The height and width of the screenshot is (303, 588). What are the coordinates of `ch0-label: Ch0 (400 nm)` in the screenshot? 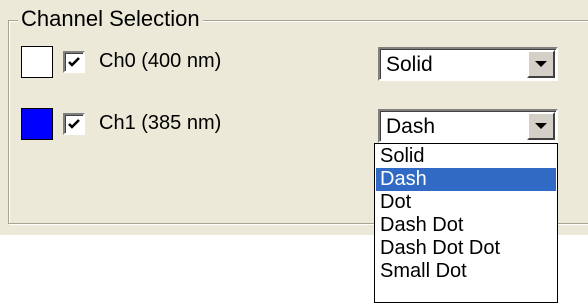 It's located at (160, 61).